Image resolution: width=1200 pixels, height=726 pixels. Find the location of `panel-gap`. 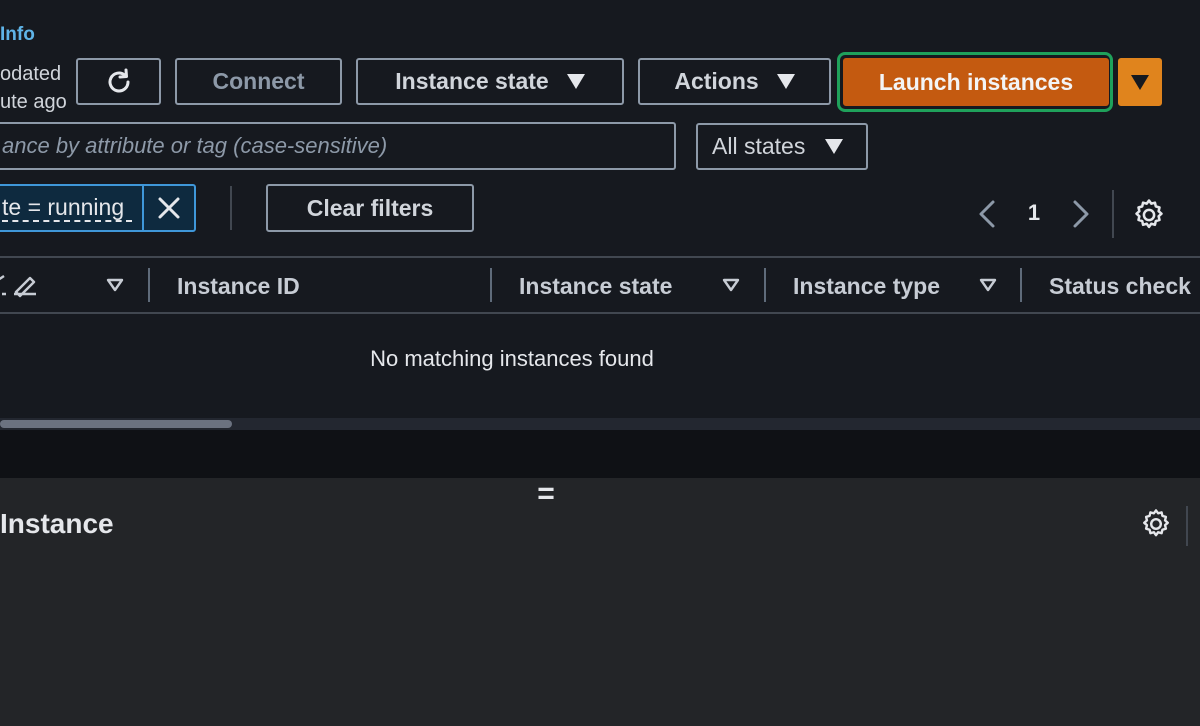

panel-gap is located at coordinates (600, 454).